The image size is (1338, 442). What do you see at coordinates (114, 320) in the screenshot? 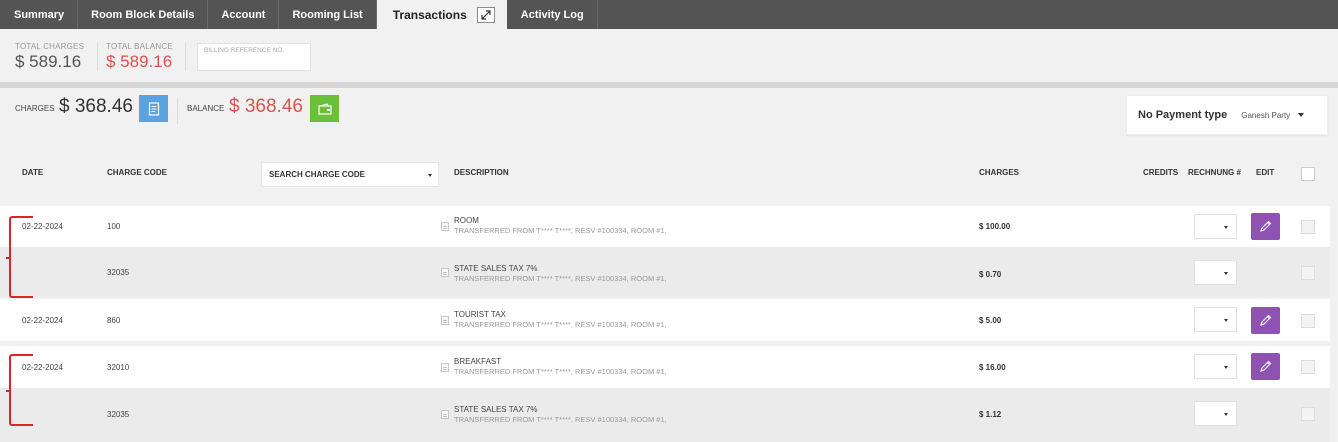
I see `row-charge-code: 860` at bounding box center [114, 320].